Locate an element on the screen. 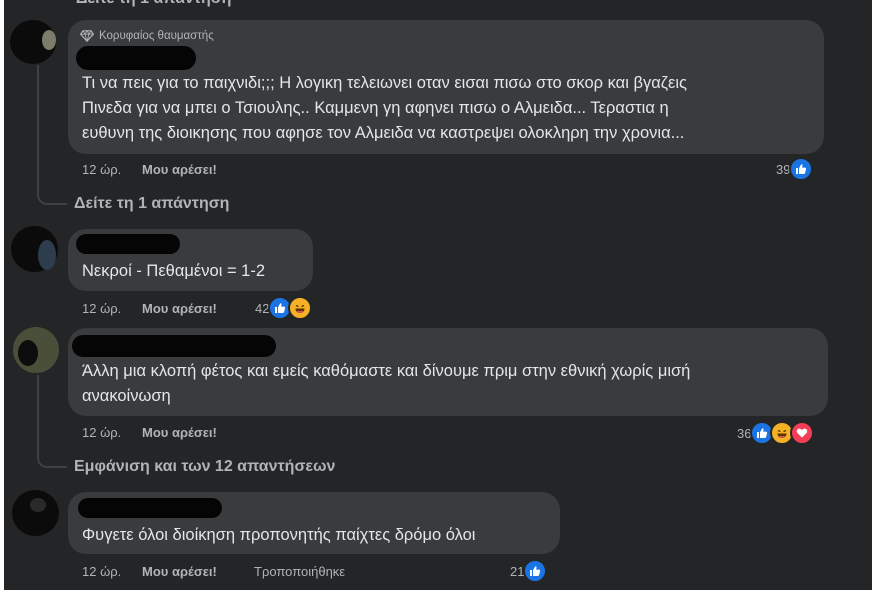 The width and height of the screenshot is (875, 590). reactions-summary: 36 is located at coordinates (776, 433).